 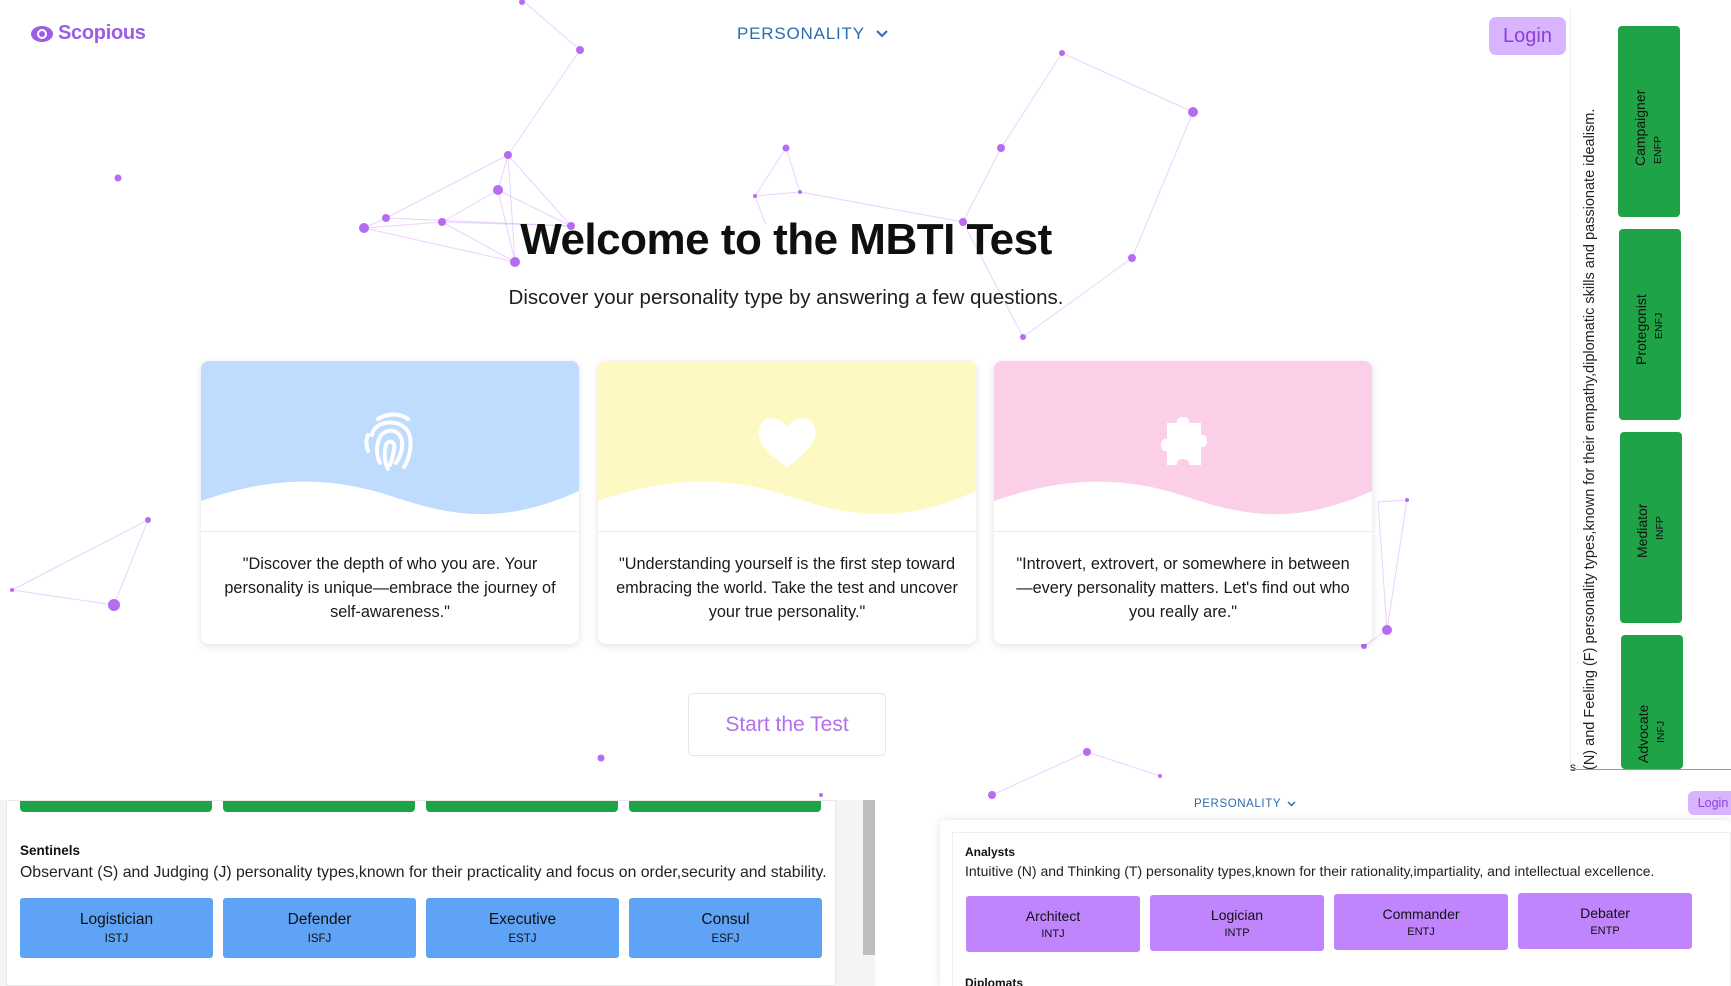 What do you see at coordinates (725, 919) in the screenshot?
I see `type-name: Consul` at bounding box center [725, 919].